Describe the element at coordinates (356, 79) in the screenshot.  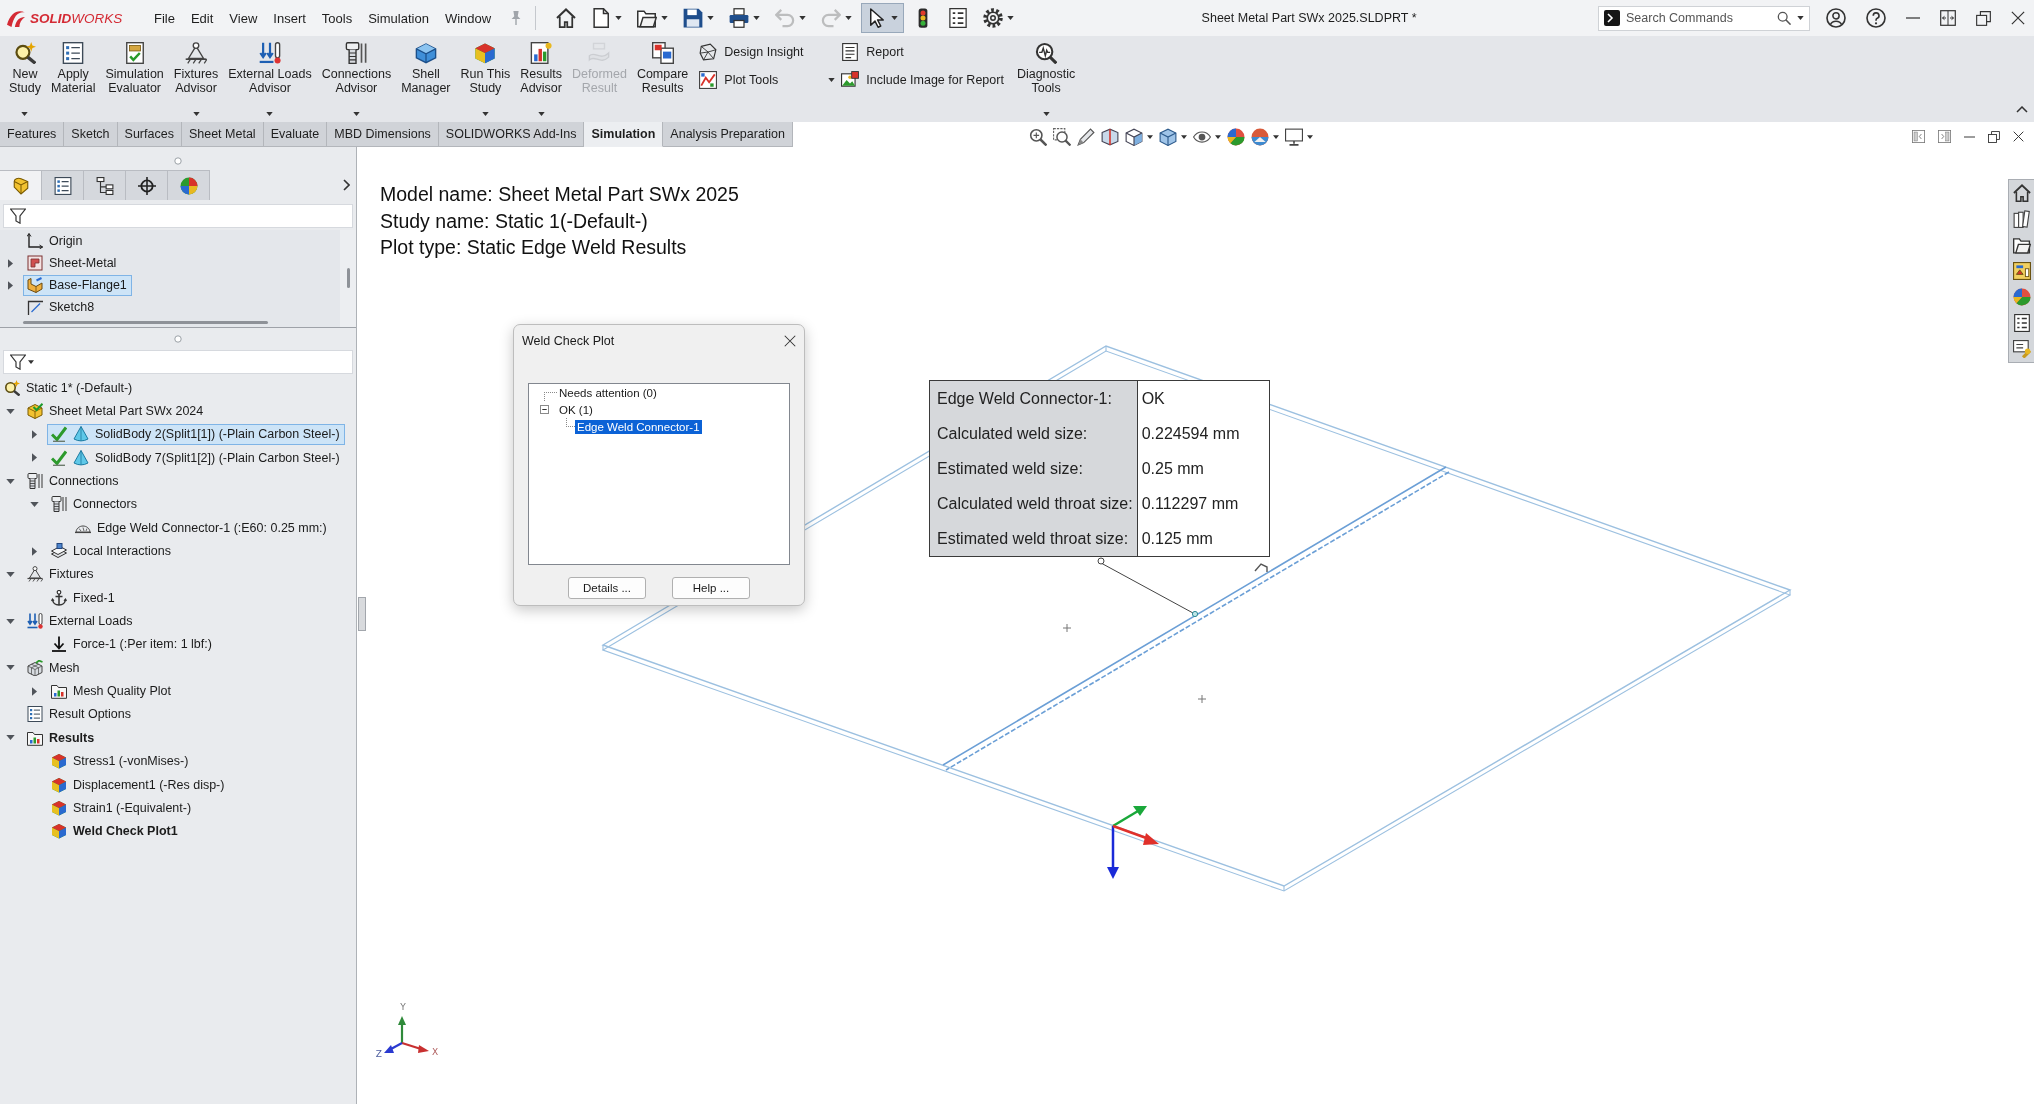
I see `ribbon-button: Connections Advisor` at that location.